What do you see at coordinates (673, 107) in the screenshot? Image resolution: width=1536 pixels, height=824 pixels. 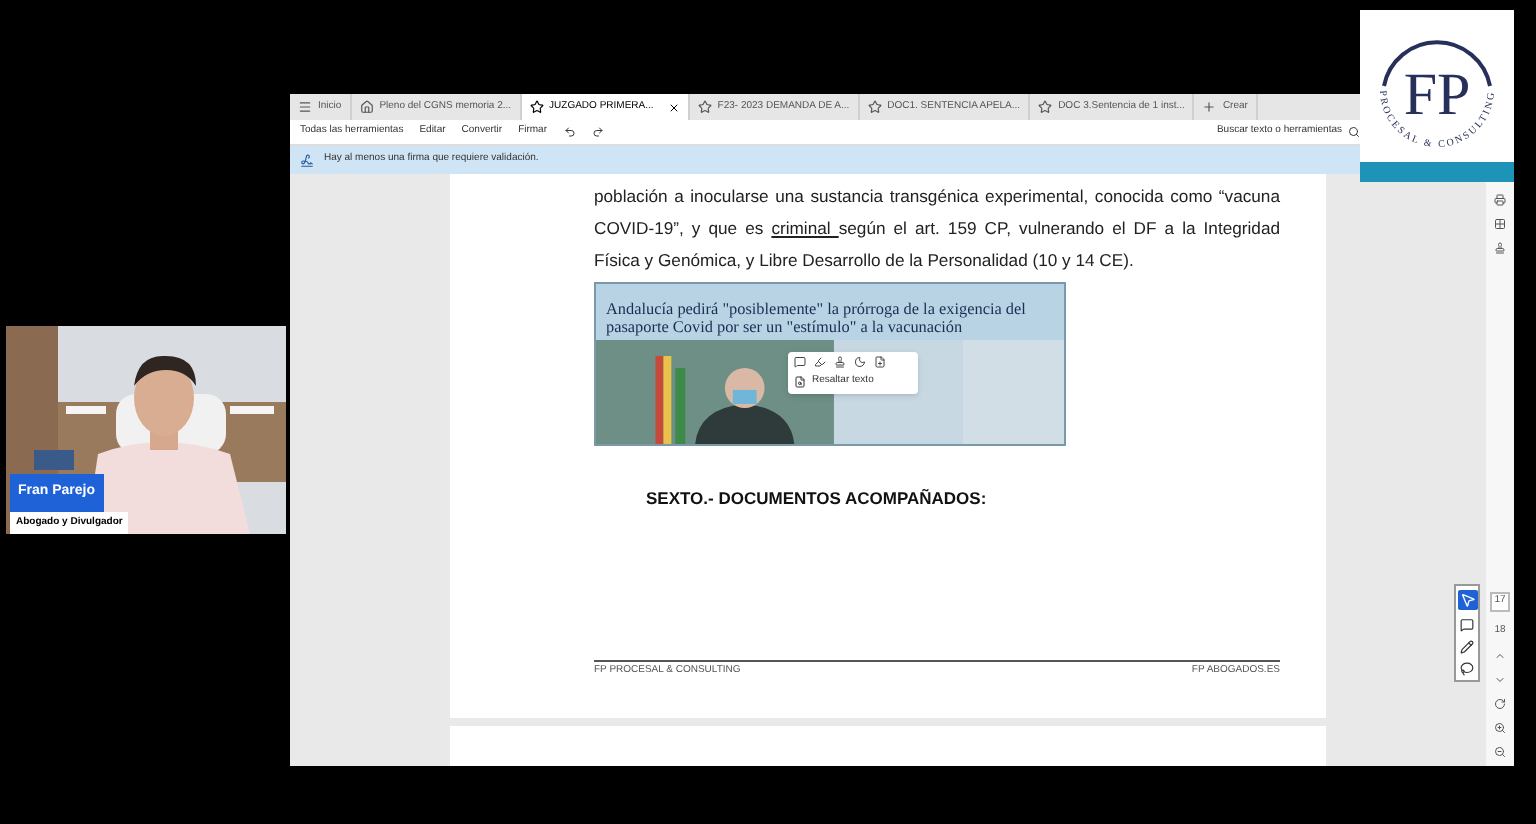 I see `close-icon` at bounding box center [673, 107].